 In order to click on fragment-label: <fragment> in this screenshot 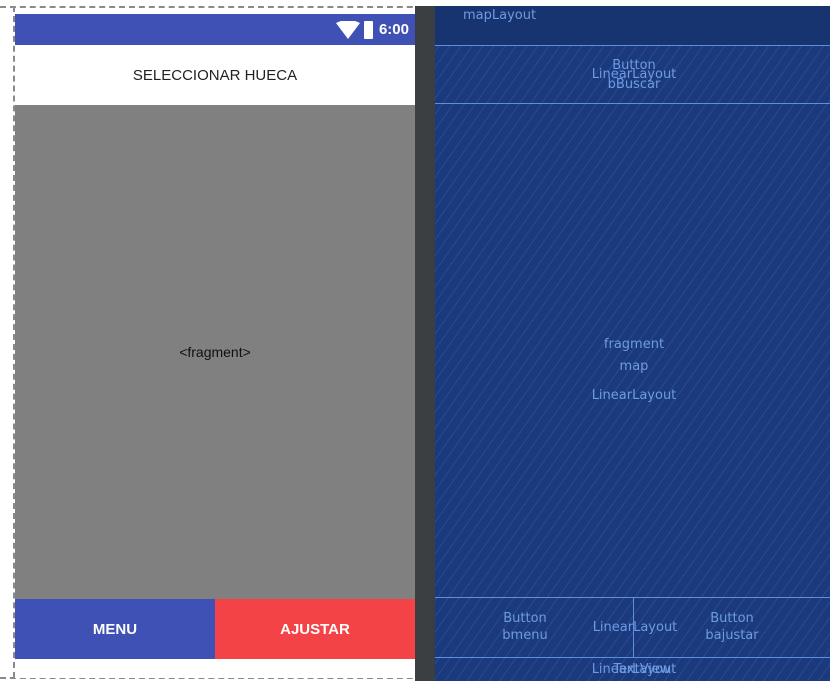, I will do `click(215, 352)`.